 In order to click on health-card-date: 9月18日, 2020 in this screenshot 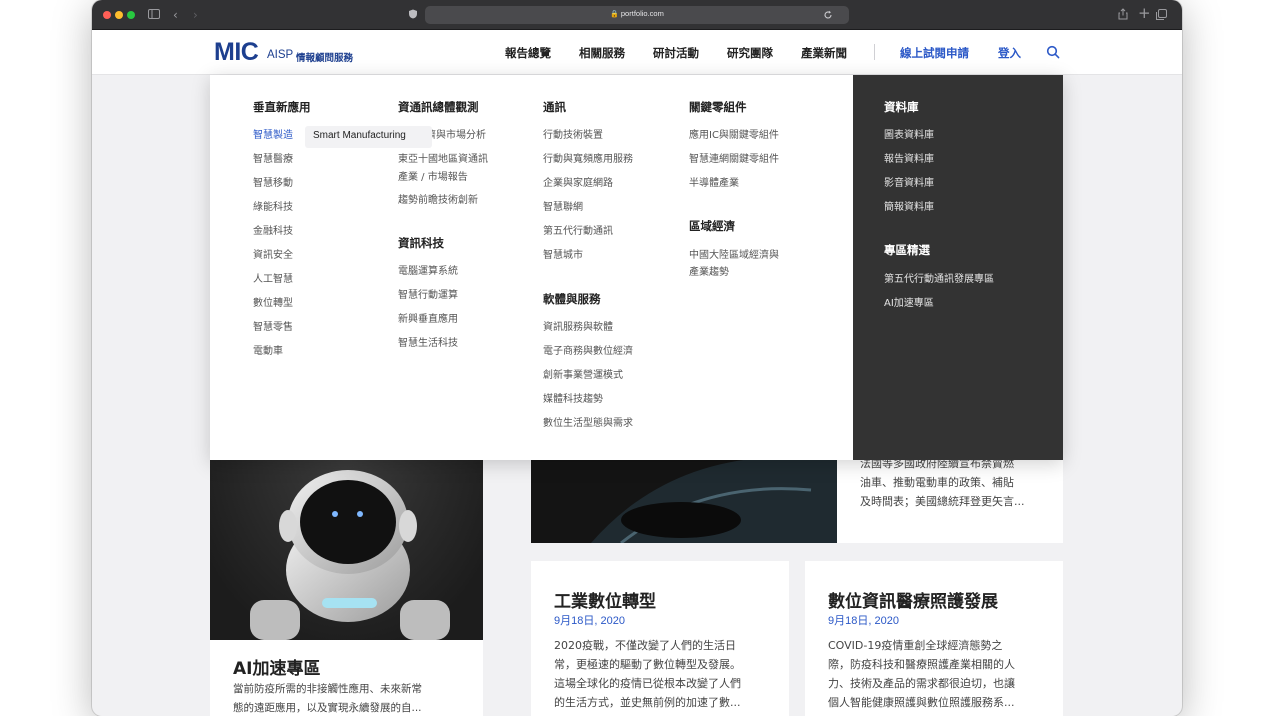, I will do `click(863, 621)`.